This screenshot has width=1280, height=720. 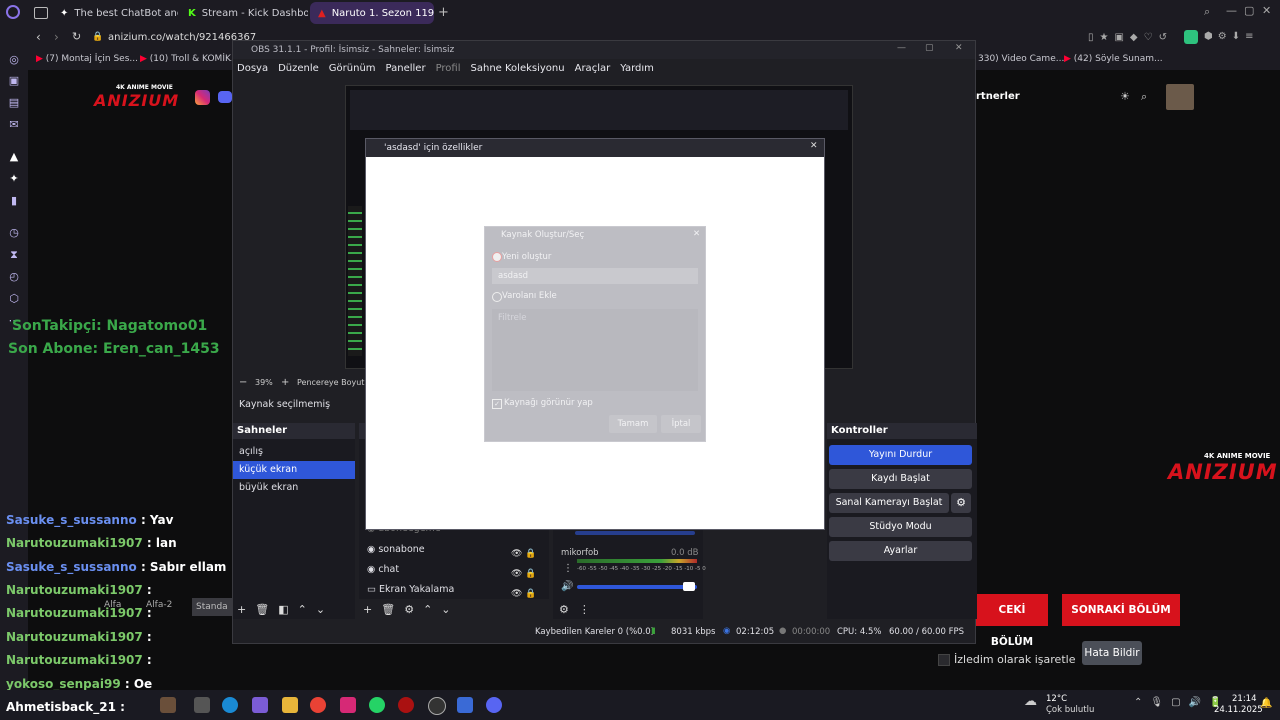 What do you see at coordinates (287, 609) in the screenshot?
I see `scene-filter-icon: ◧` at bounding box center [287, 609].